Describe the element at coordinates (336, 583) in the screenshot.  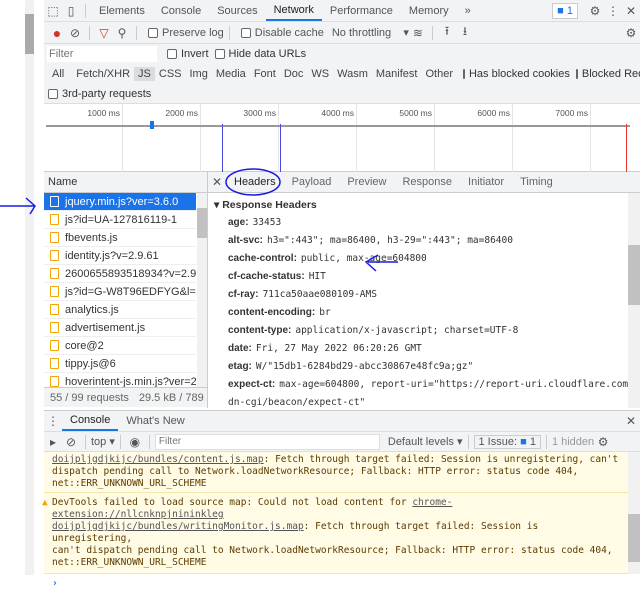
I see `console-prompt: ›` at that location.